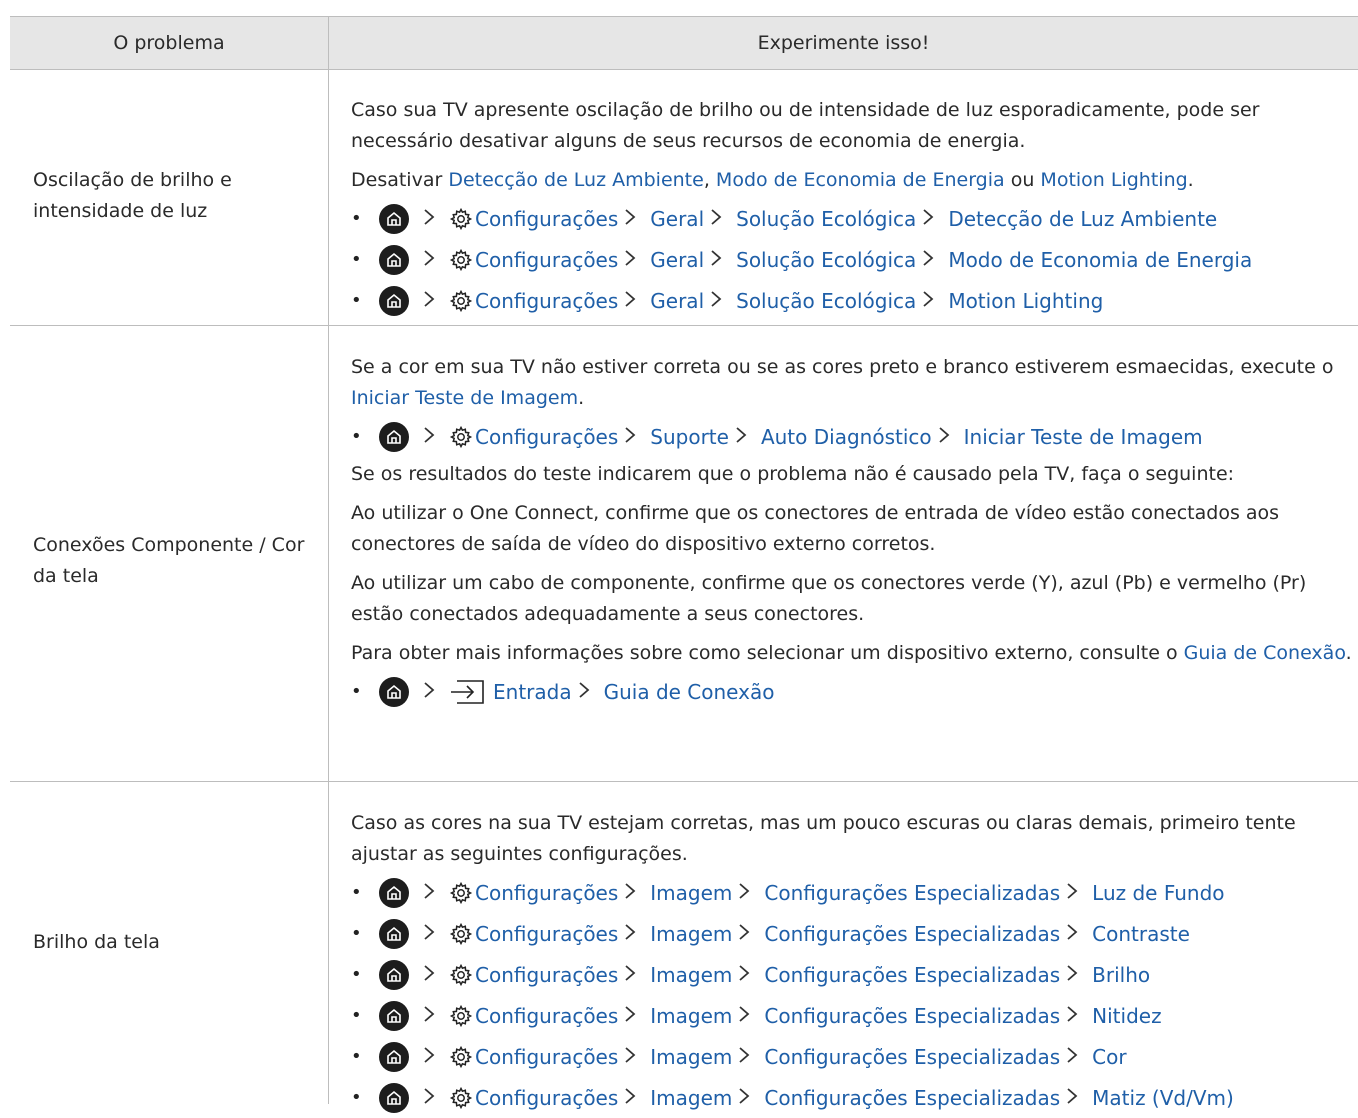 The height and width of the screenshot is (1118, 1358). What do you see at coordinates (1109, 1057) in the screenshot?
I see `menu-path-item: Cor` at bounding box center [1109, 1057].